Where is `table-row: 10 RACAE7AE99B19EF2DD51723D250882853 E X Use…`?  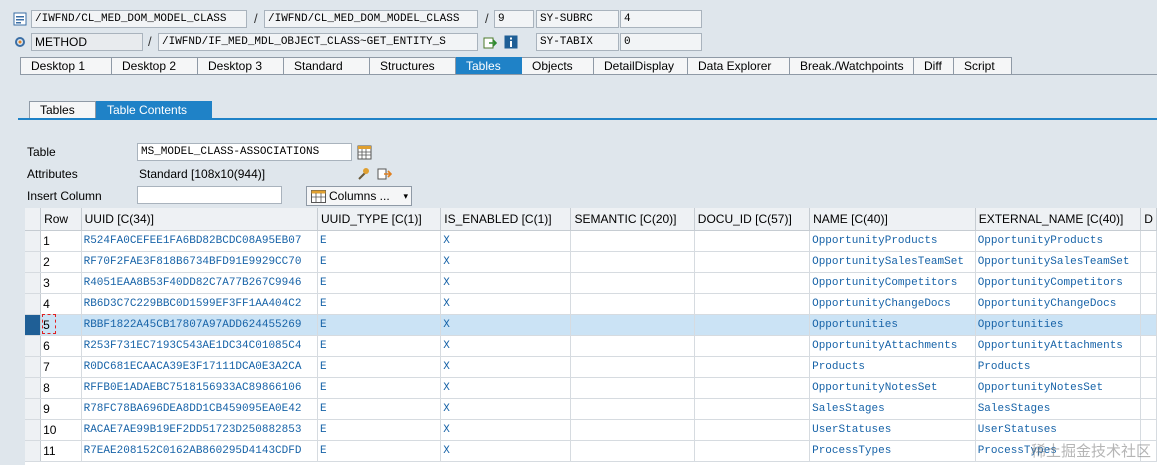 table-row: 10 RACAE7AE99B19EF2DD51723D250882853 E X Use… is located at coordinates (591, 430).